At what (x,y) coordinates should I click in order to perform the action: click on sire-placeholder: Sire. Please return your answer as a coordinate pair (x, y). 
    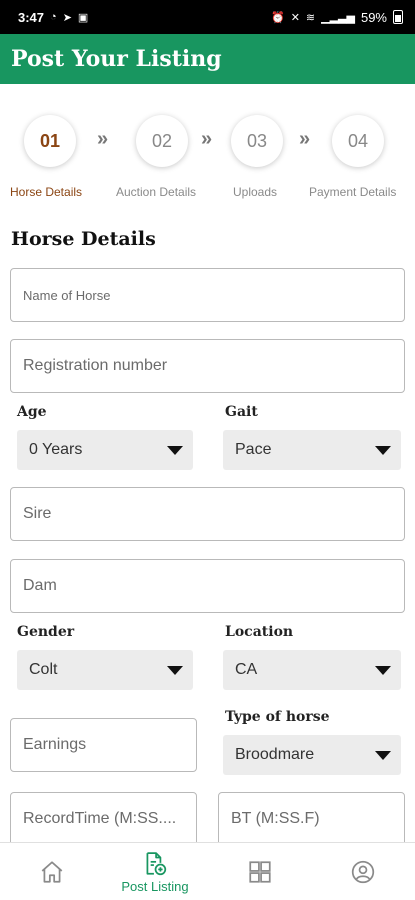
    Looking at the image, I should click on (37, 513).